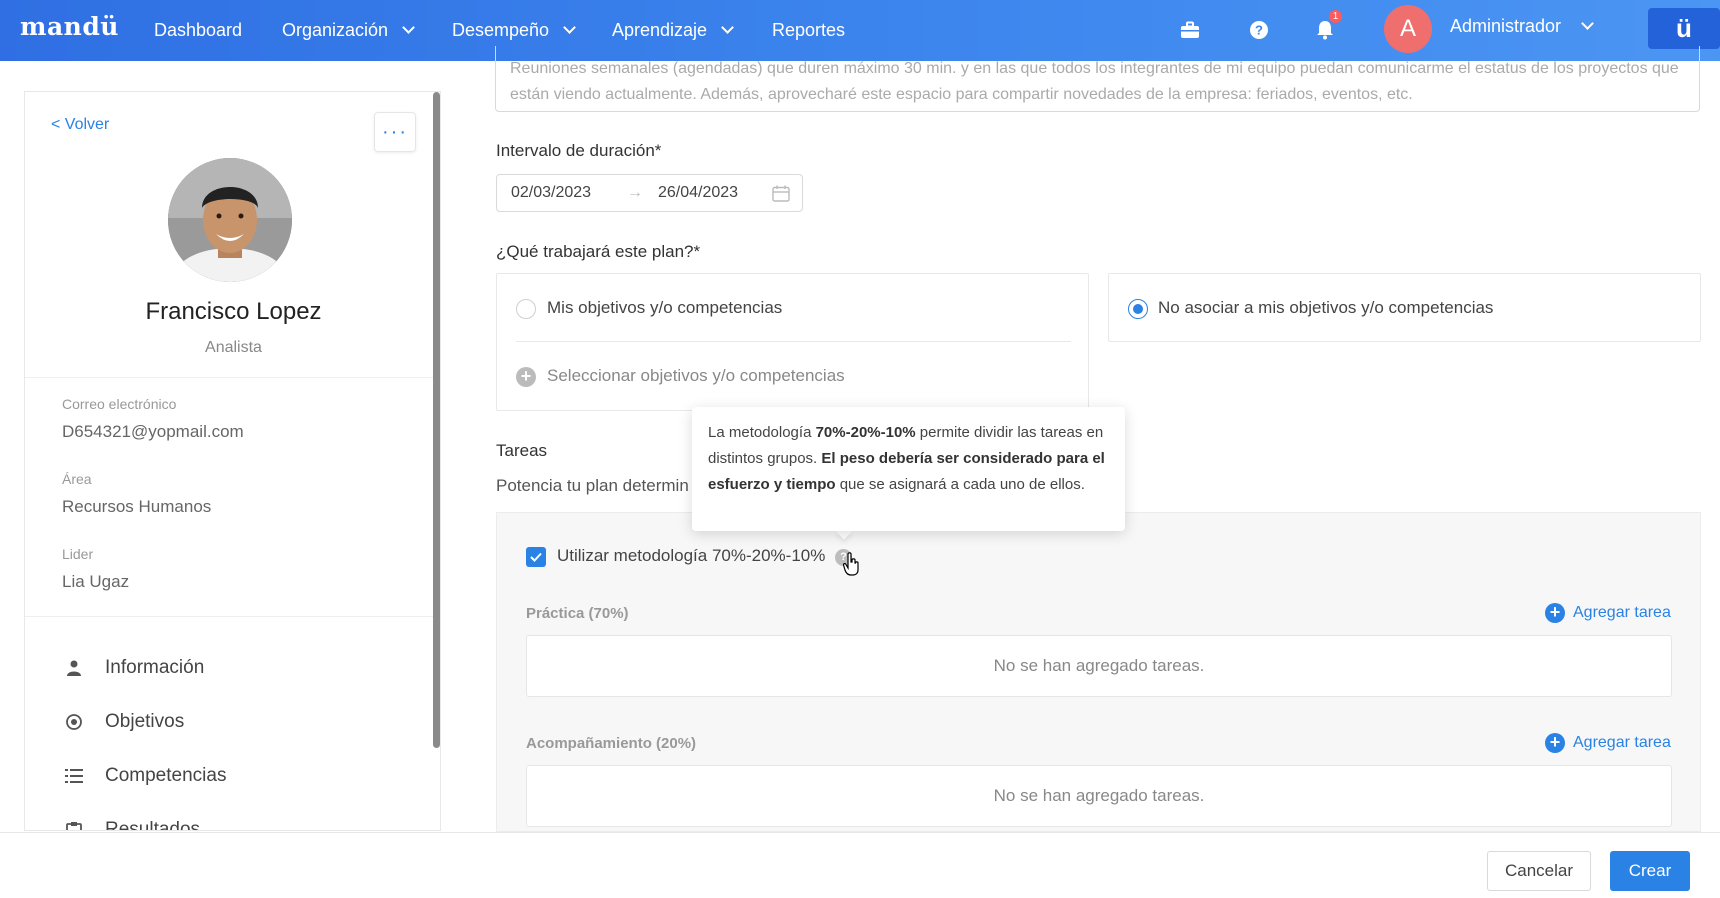 The image size is (1720, 898). What do you see at coordinates (960, 484) in the screenshot?
I see `tooltip-text: que se asignará a cada uno de ellos.` at bounding box center [960, 484].